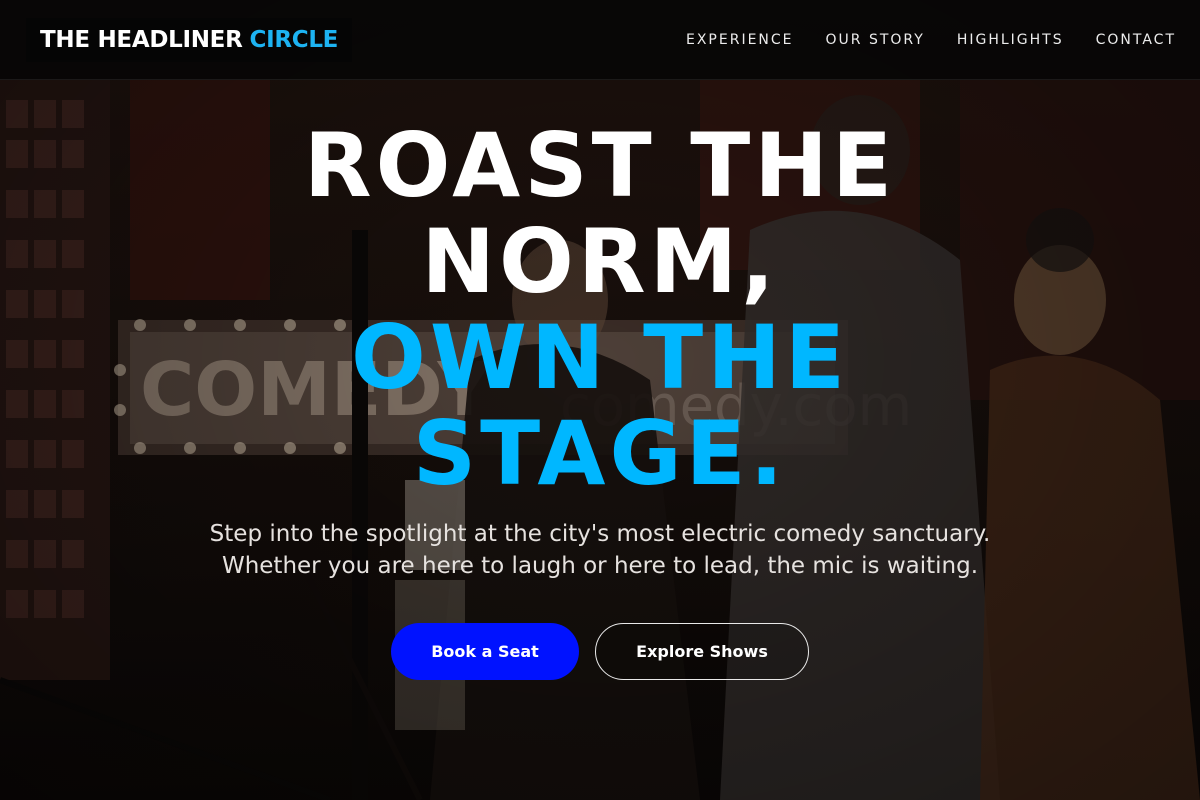  I want to click on explore-shows-button: Explore Shows, so click(702, 651).